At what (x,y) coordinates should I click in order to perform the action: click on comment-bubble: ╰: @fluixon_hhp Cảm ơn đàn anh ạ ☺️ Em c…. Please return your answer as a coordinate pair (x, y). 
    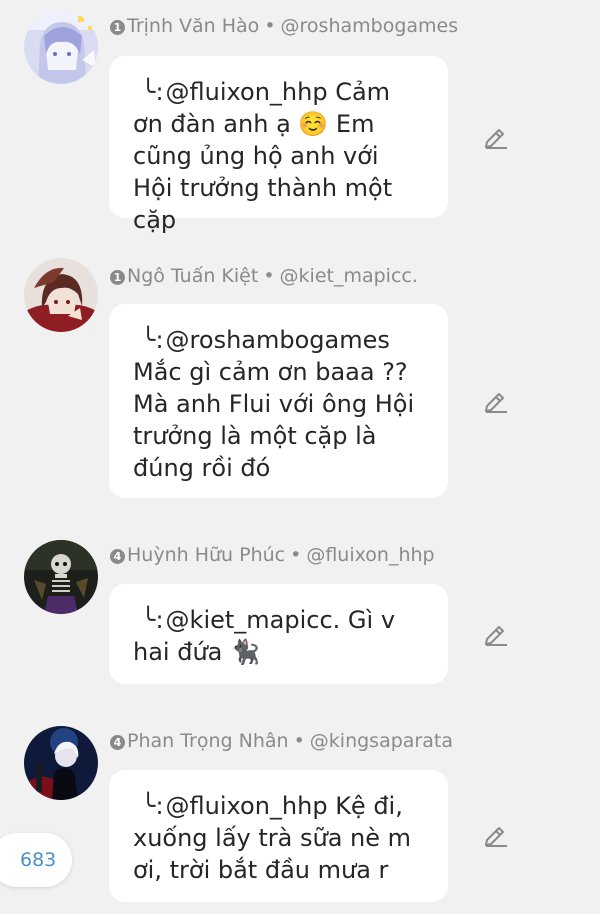
    Looking at the image, I should click on (278, 145).